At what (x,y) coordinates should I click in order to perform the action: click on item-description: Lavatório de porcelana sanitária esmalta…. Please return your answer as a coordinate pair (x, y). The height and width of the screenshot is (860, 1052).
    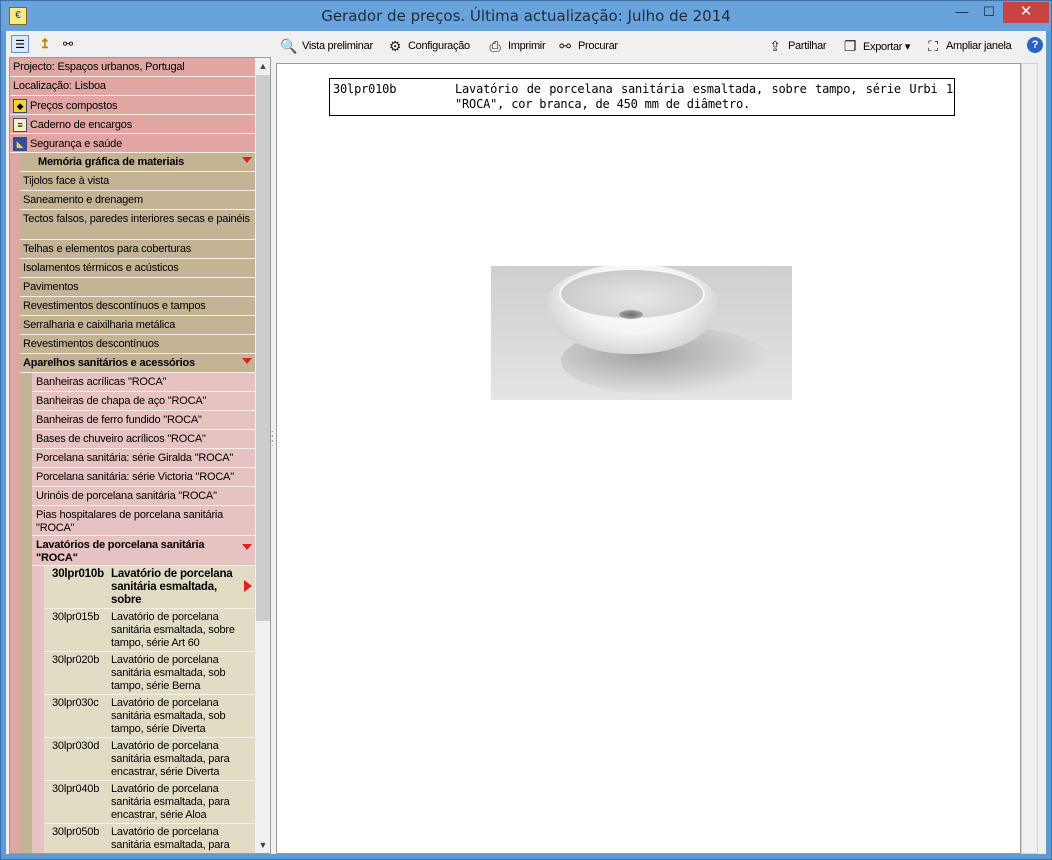
    Looking at the image, I should click on (704, 96).